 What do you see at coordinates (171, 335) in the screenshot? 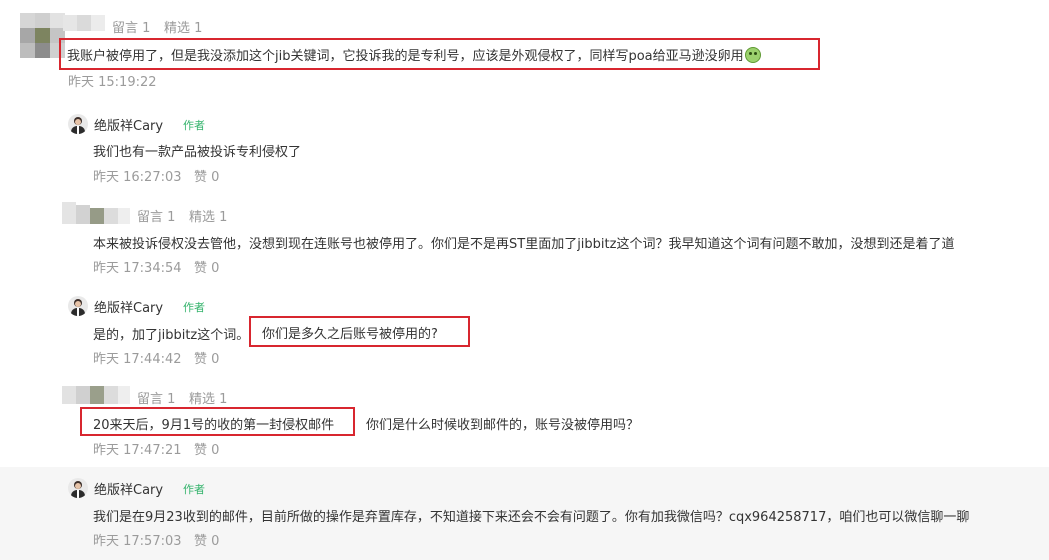
I see `reply-text-part1: 是的，加了jibbitz这个词。` at bounding box center [171, 335].